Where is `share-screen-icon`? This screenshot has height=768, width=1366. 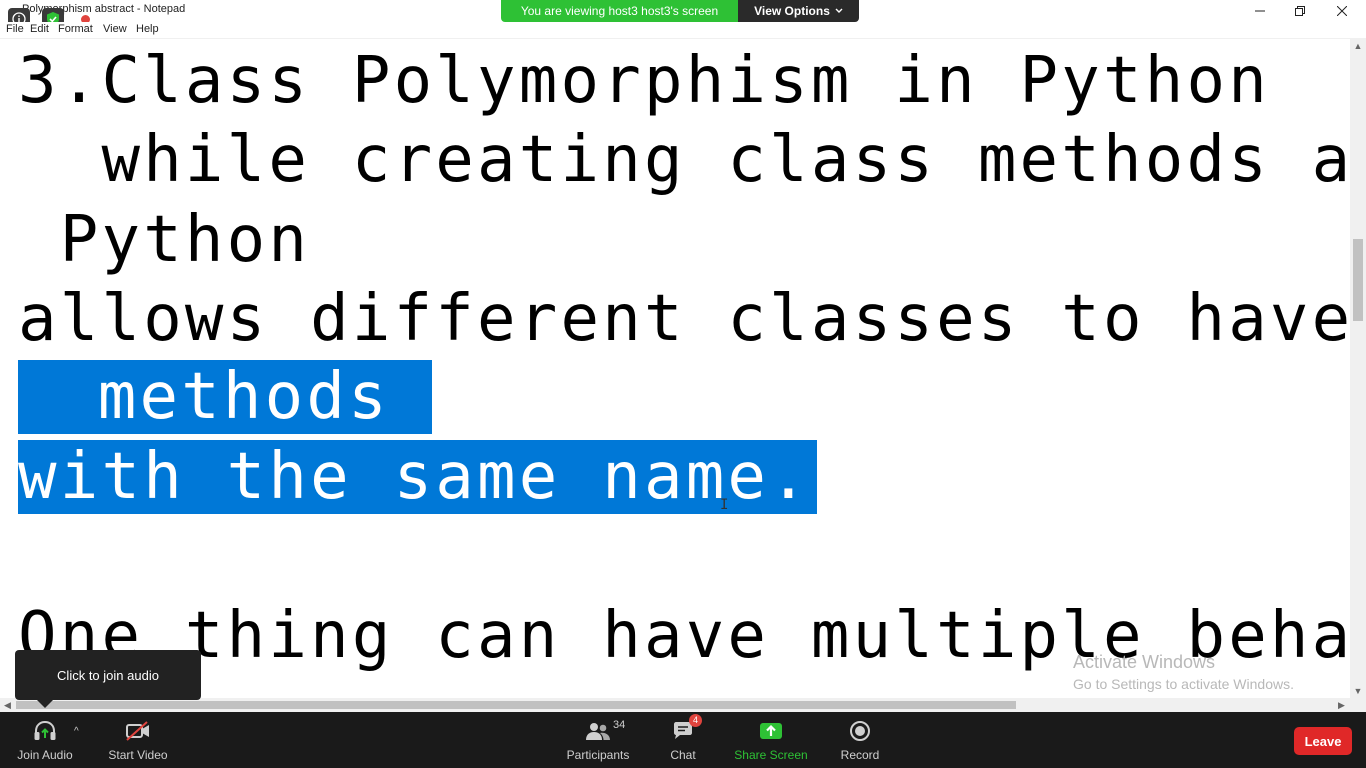
share-screen-icon is located at coordinates (771, 731).